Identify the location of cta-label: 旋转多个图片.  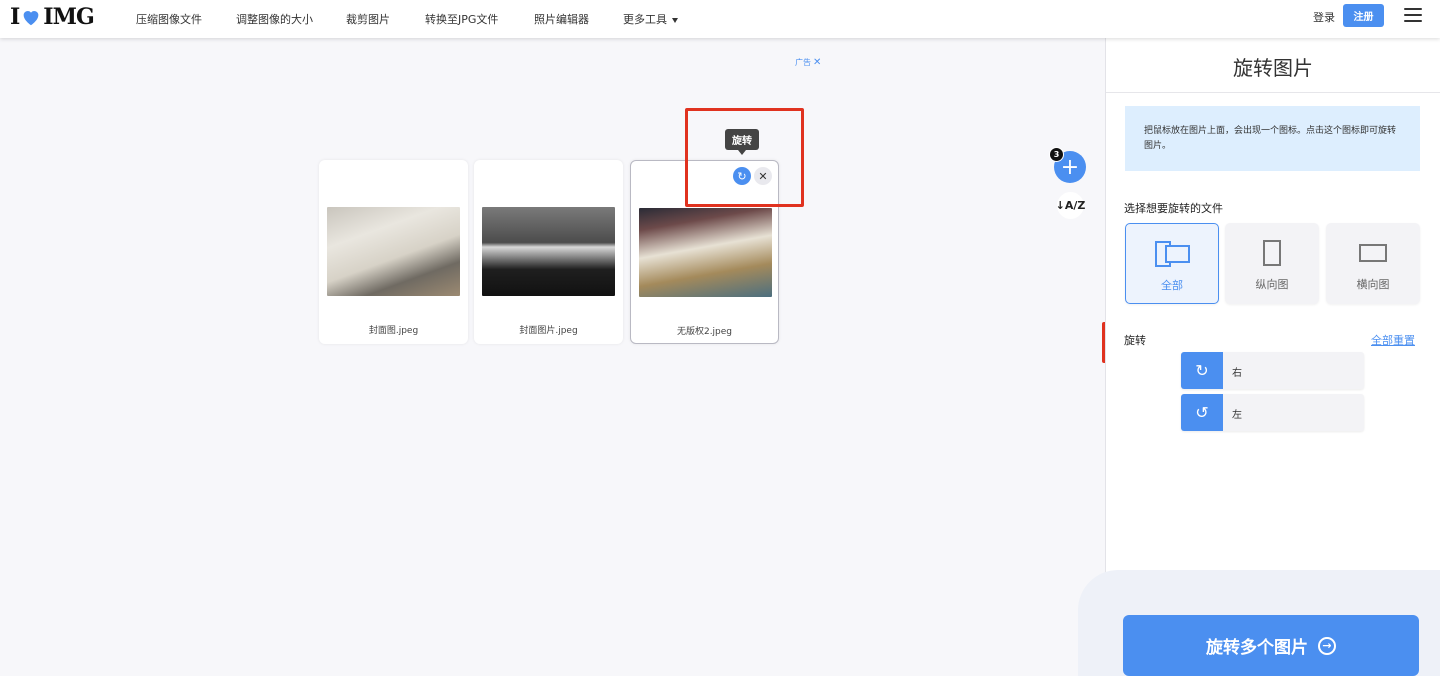
(1257, 648).